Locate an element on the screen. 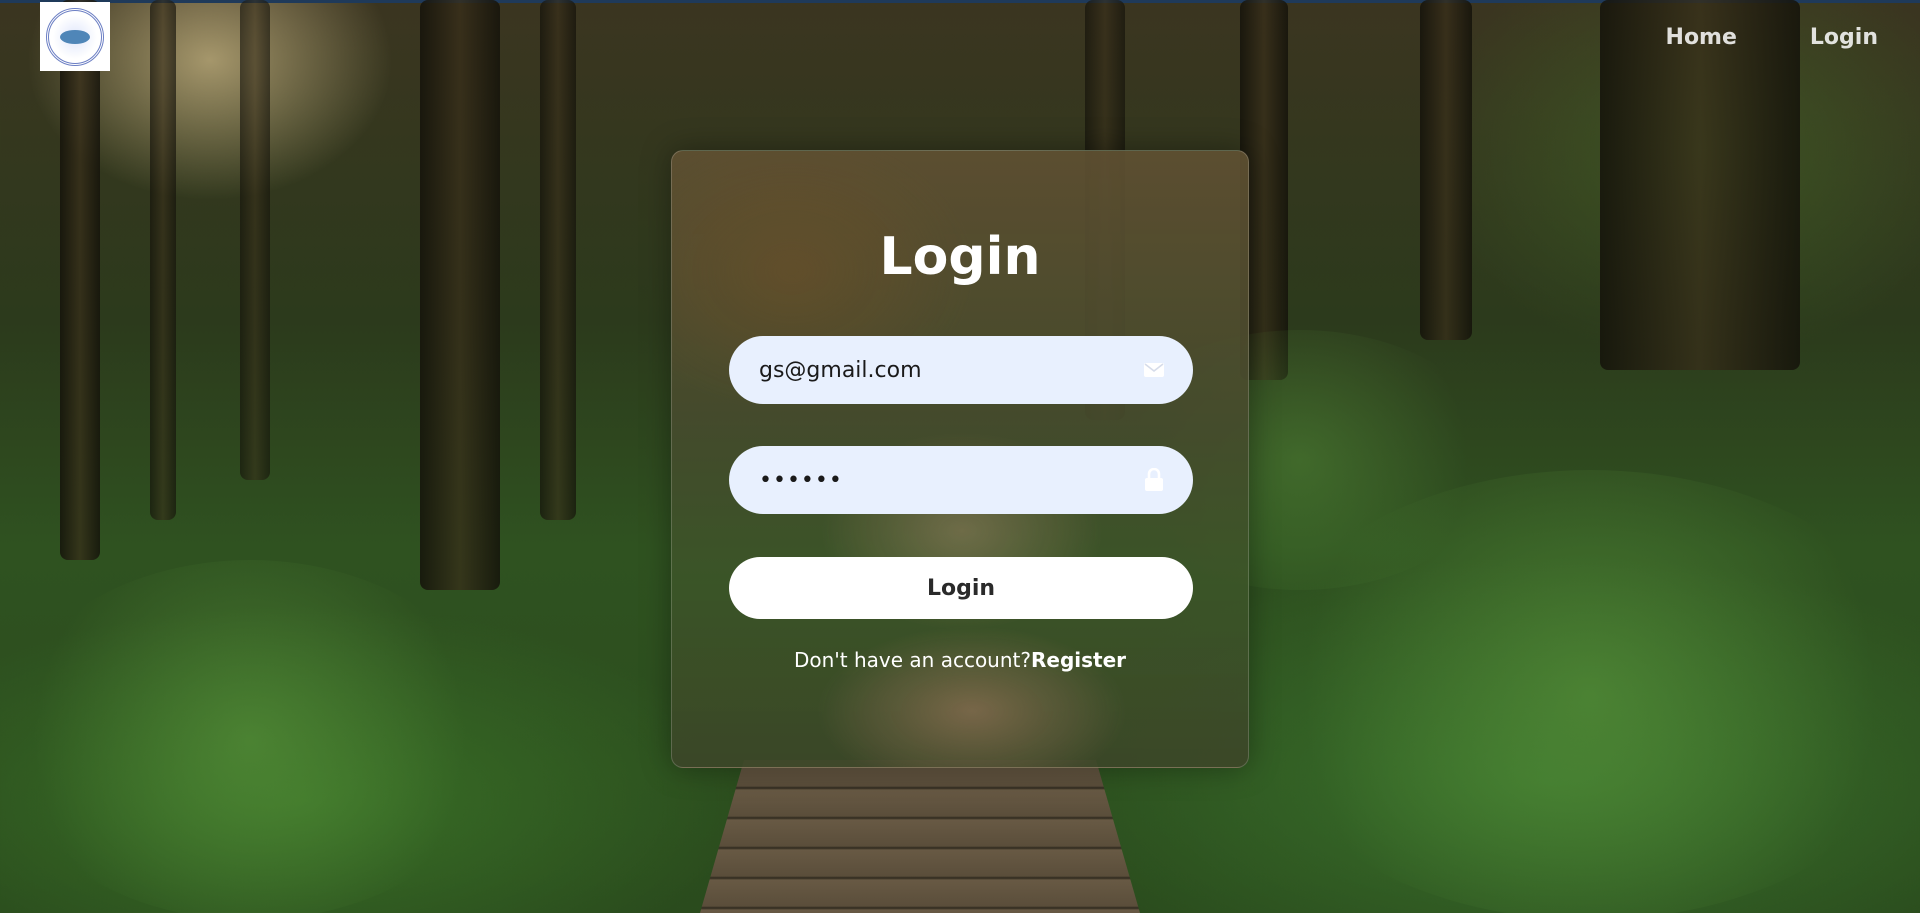 Image resolution: width=1920 pixels, height=913 pixels. top-nav: Home Login is located at coordinates (1793, 37).